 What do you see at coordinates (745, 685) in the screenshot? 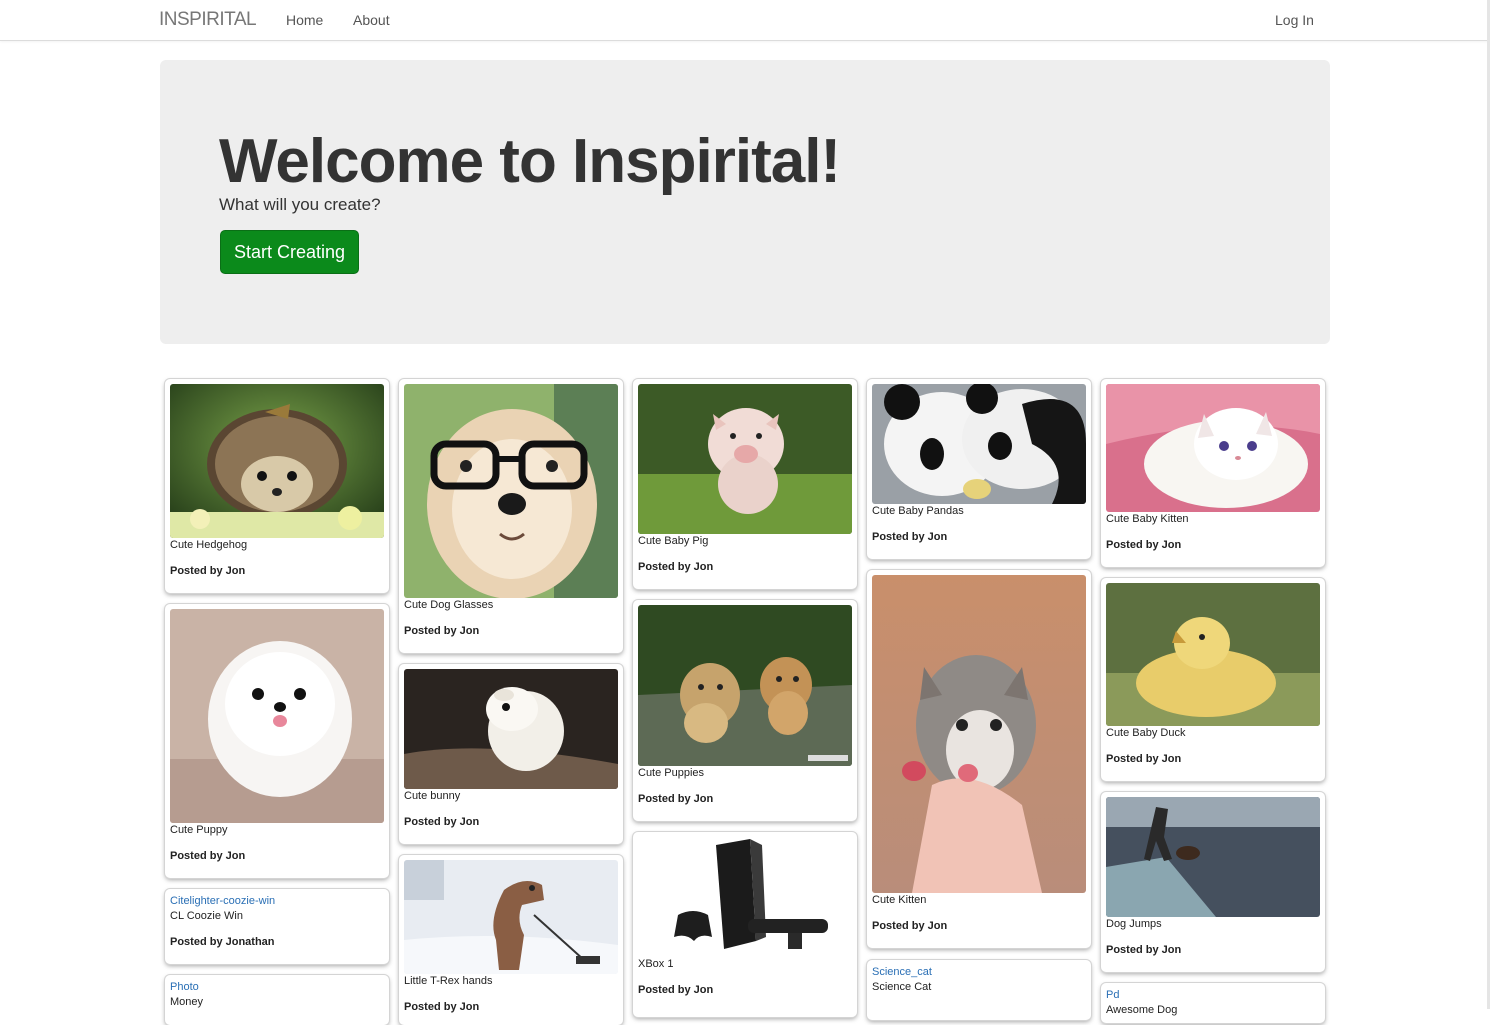
I see `puppies-photo` at bounding box center [745, 685].